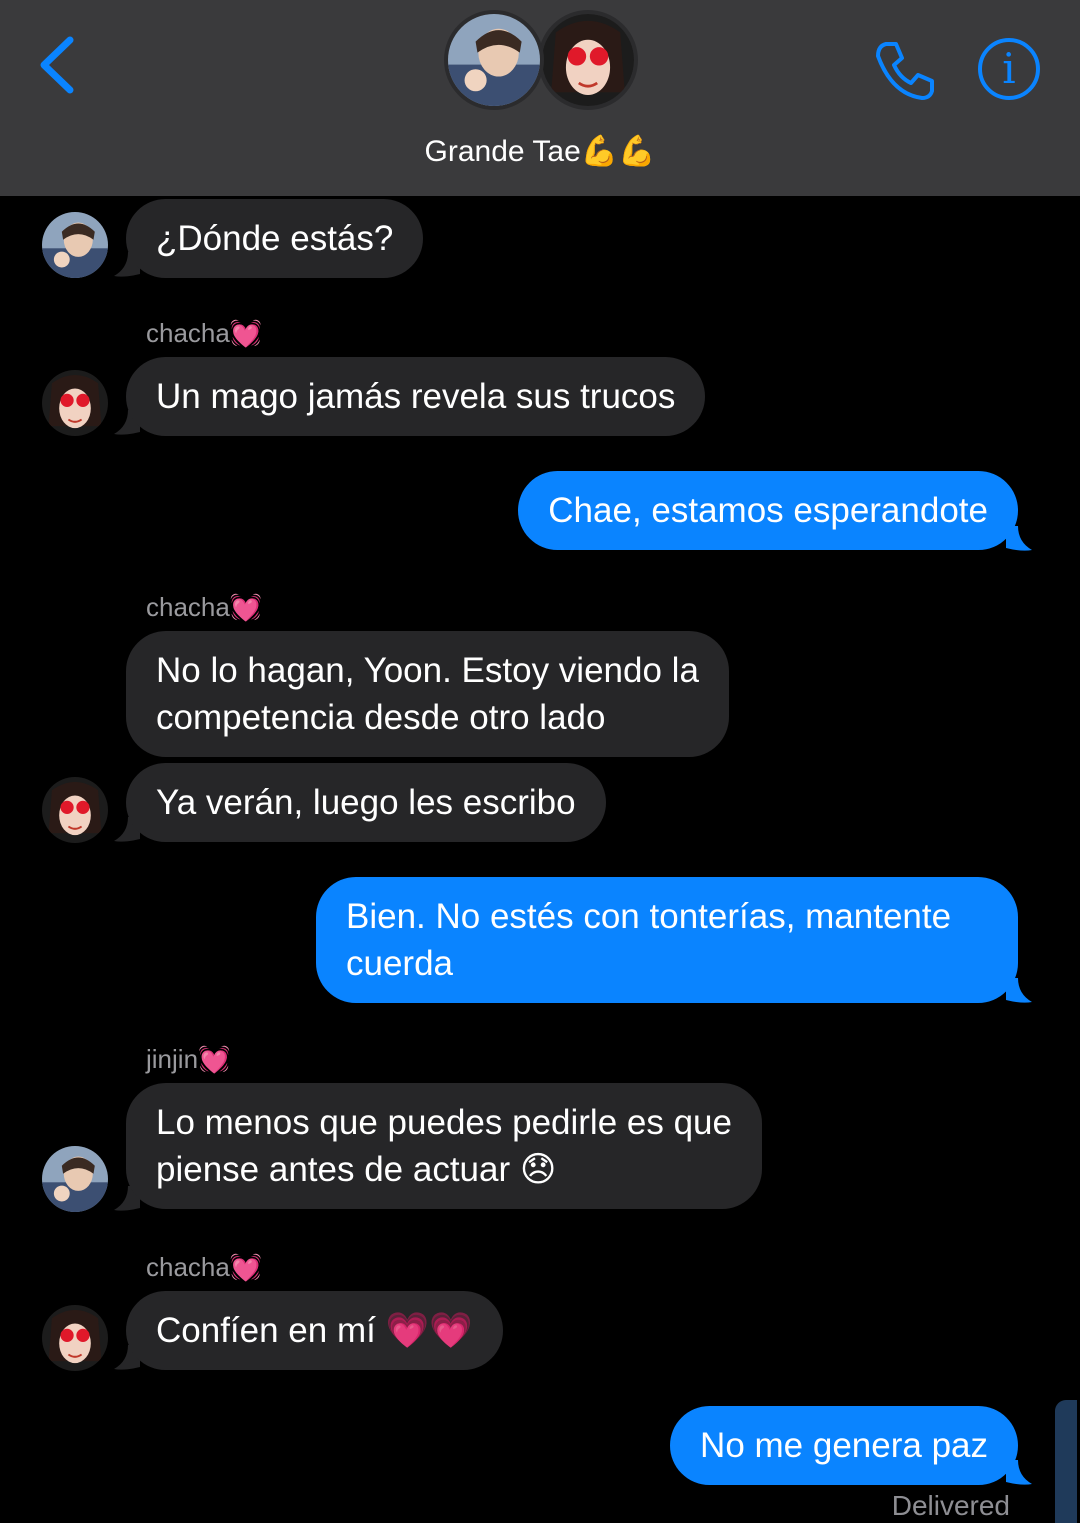 The height and width of the screenshot is (1523, 1080). Describe the element at coordinates (59, 65) in the screenshot. I see `chevron-left-icon` at that location.